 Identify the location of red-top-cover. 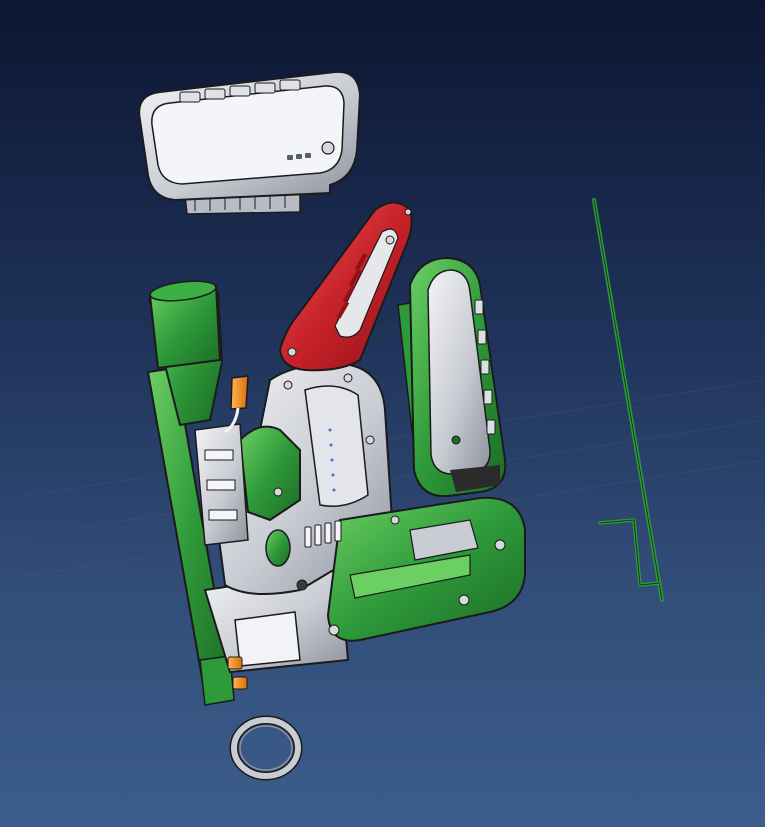
(345, 286).